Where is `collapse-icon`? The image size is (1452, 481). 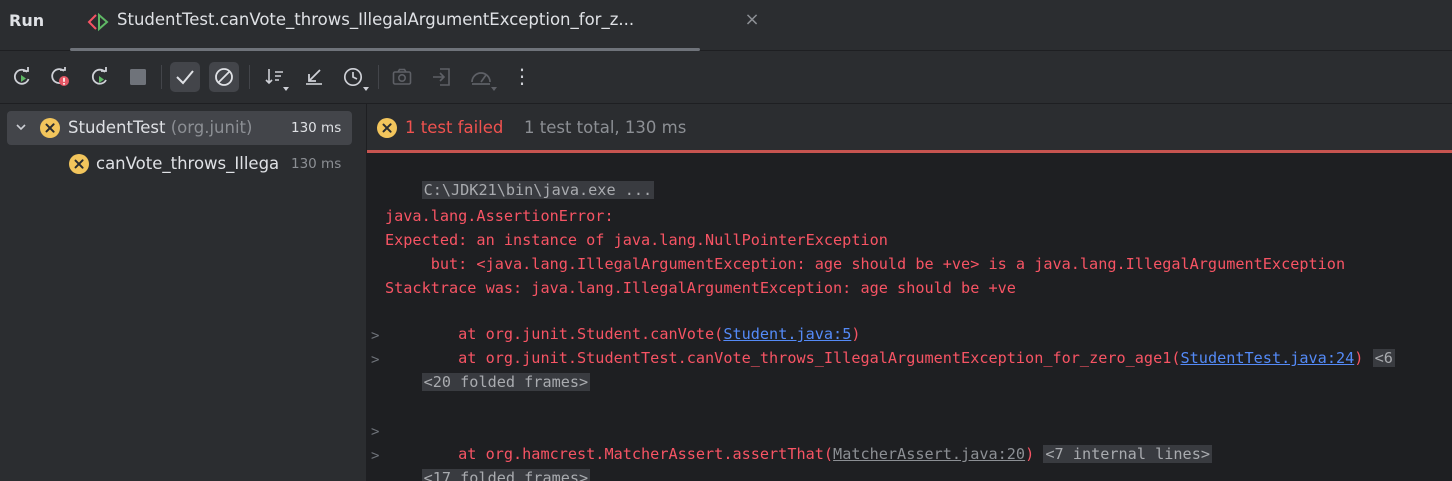
collapse-icon is located at coordinates (314, 77).